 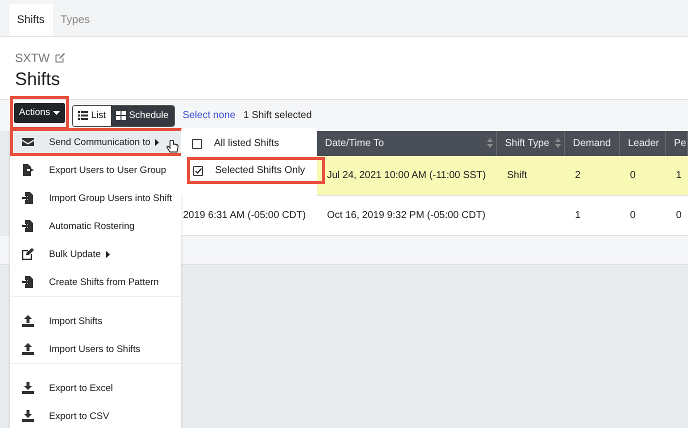 What do you see at coordinates (28, 170) in the screenshot?
I see `file-export-icon` at bounding box center [28, 170].